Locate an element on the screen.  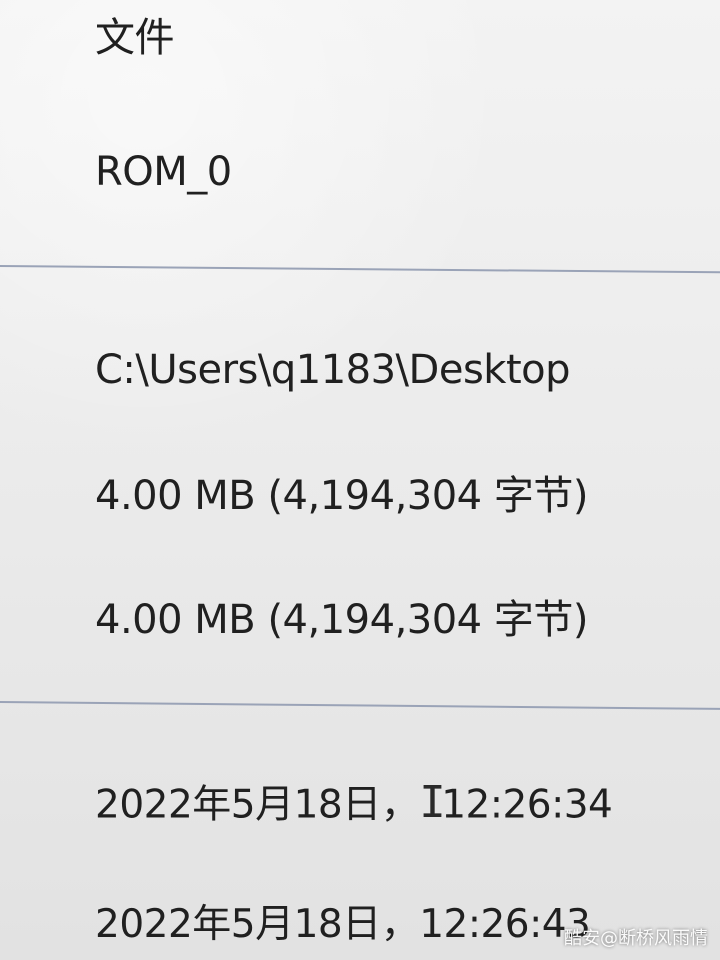
file-size-value: 4.00 MB (4,194,304 字节) is located at coordinates (341, 496).